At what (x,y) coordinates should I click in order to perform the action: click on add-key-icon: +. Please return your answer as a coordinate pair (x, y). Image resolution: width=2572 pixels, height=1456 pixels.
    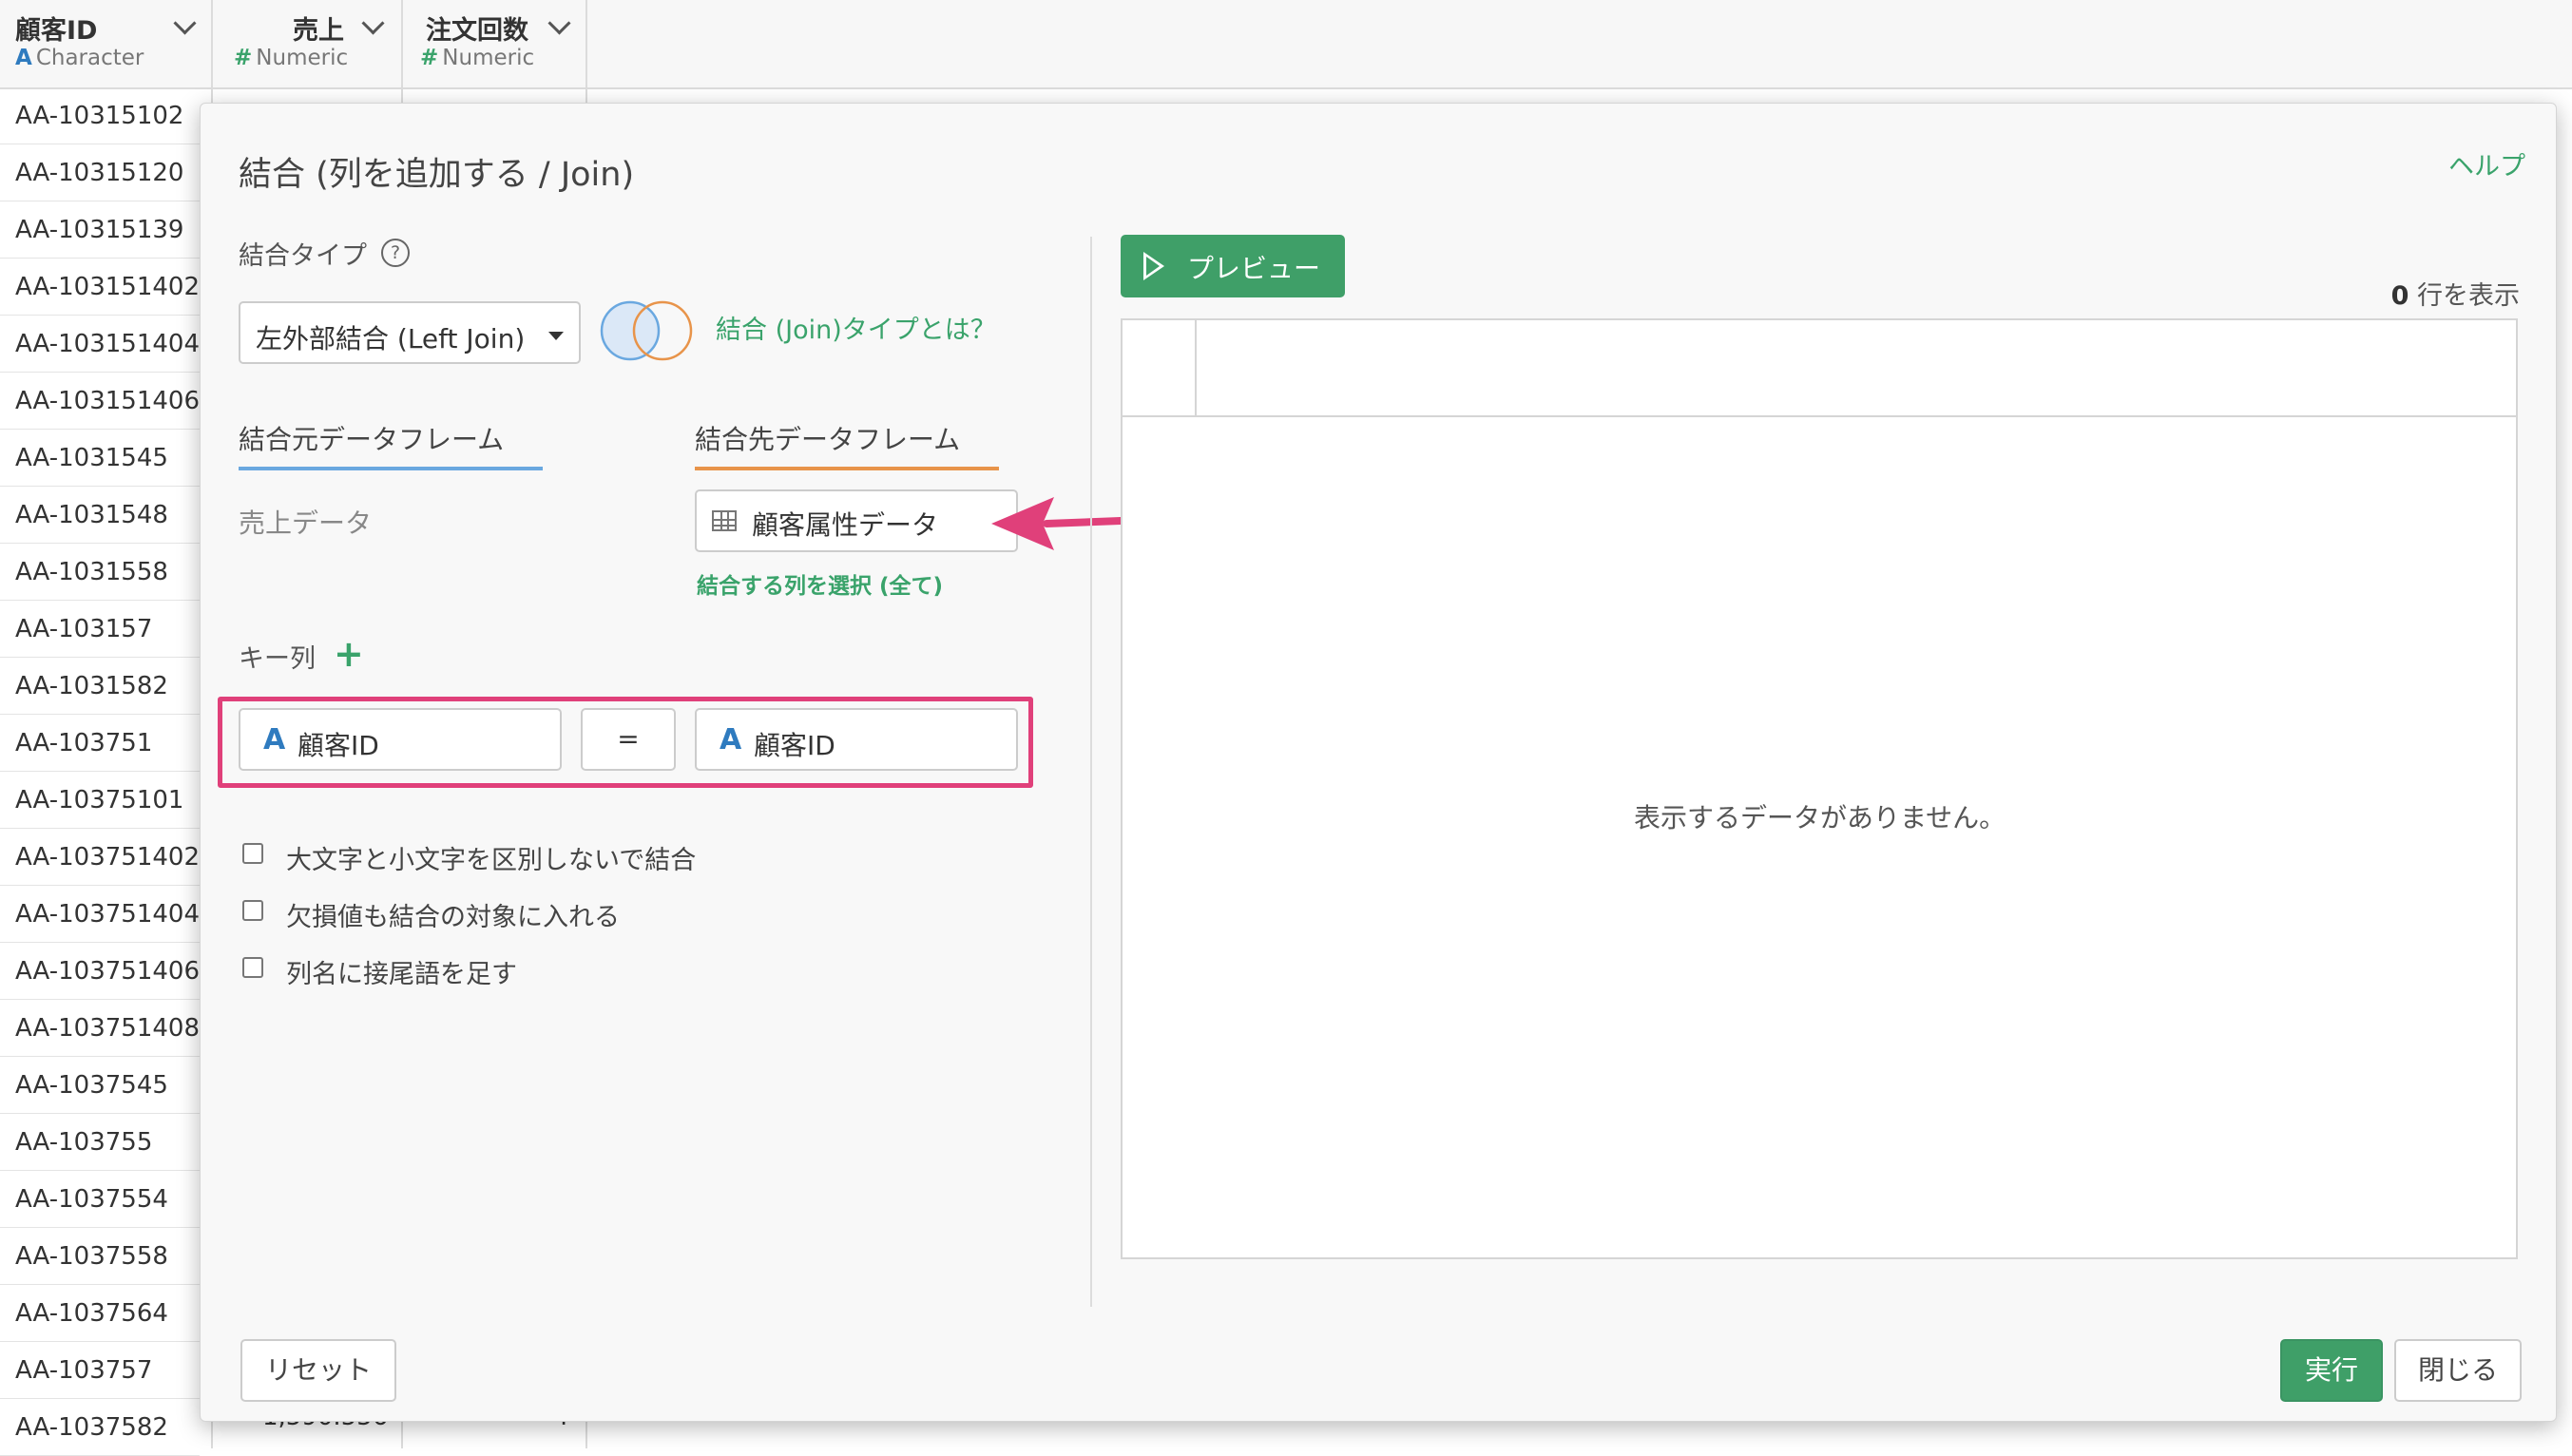
    Looking at the image, I should click on (349, 654).